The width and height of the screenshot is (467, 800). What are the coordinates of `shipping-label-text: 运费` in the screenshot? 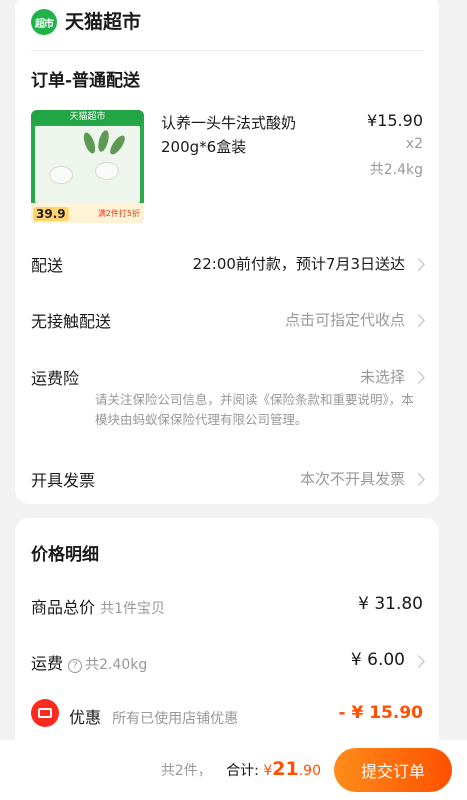 It's located at (47, 663).